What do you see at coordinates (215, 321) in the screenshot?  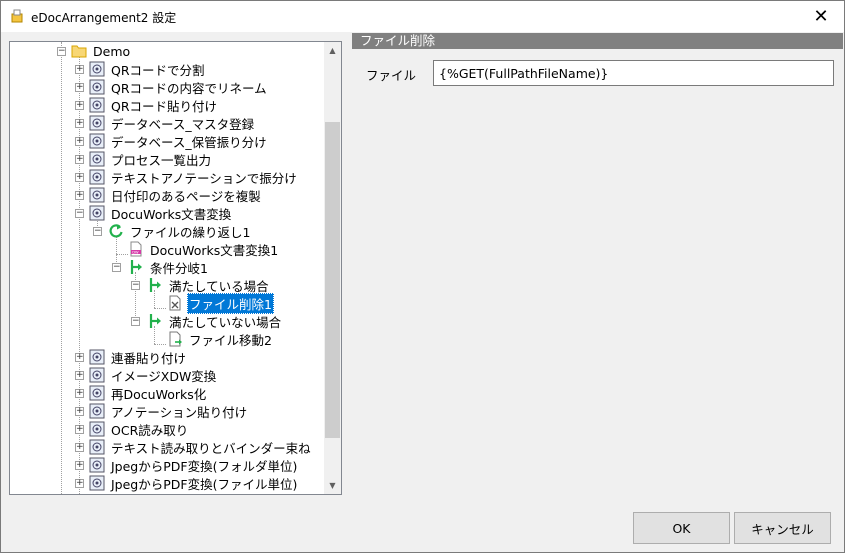 I see `tree-item-not-satisfied: 満たしていない場合` at bounding box center [215, 321].